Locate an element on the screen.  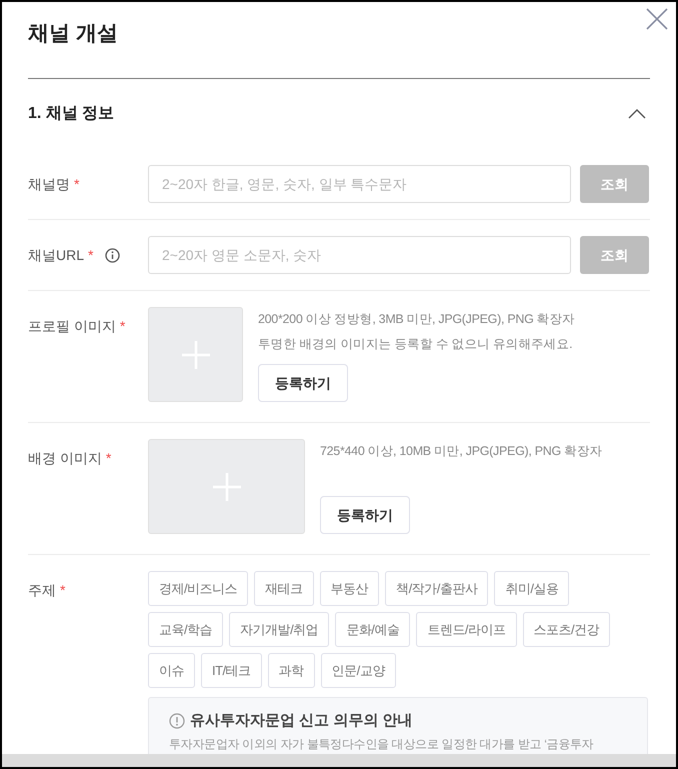
input-field: 2~20자 영문 소문자, 숫자 is located at coordinates (359, 255).